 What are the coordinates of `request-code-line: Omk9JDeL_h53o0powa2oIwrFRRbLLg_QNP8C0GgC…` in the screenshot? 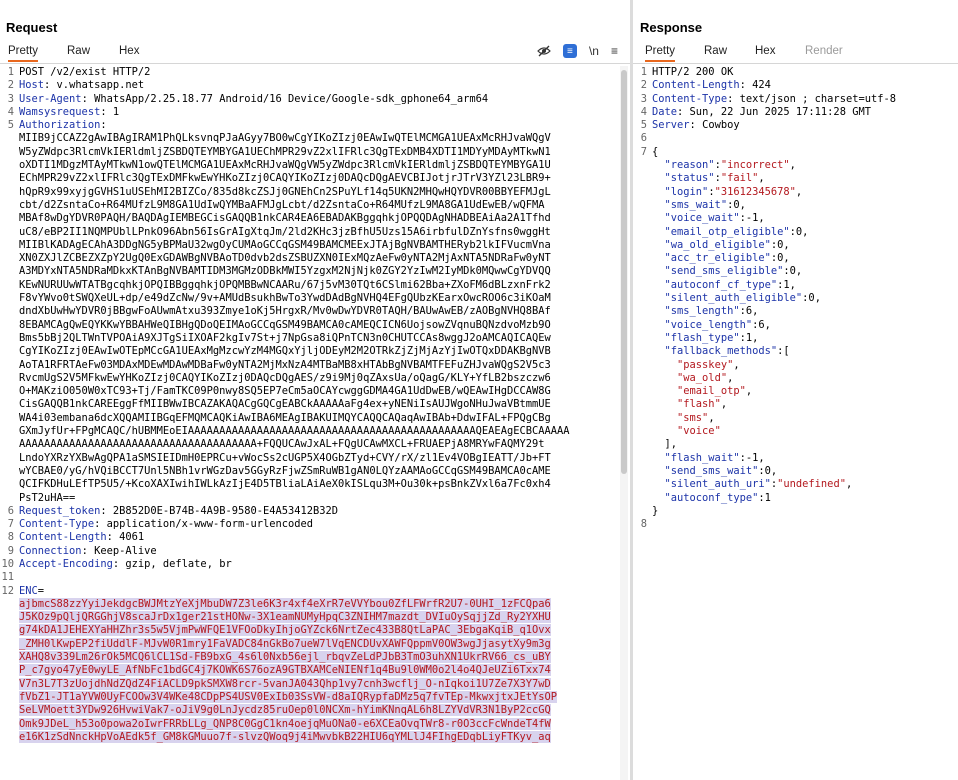 It's located at (317, 724).